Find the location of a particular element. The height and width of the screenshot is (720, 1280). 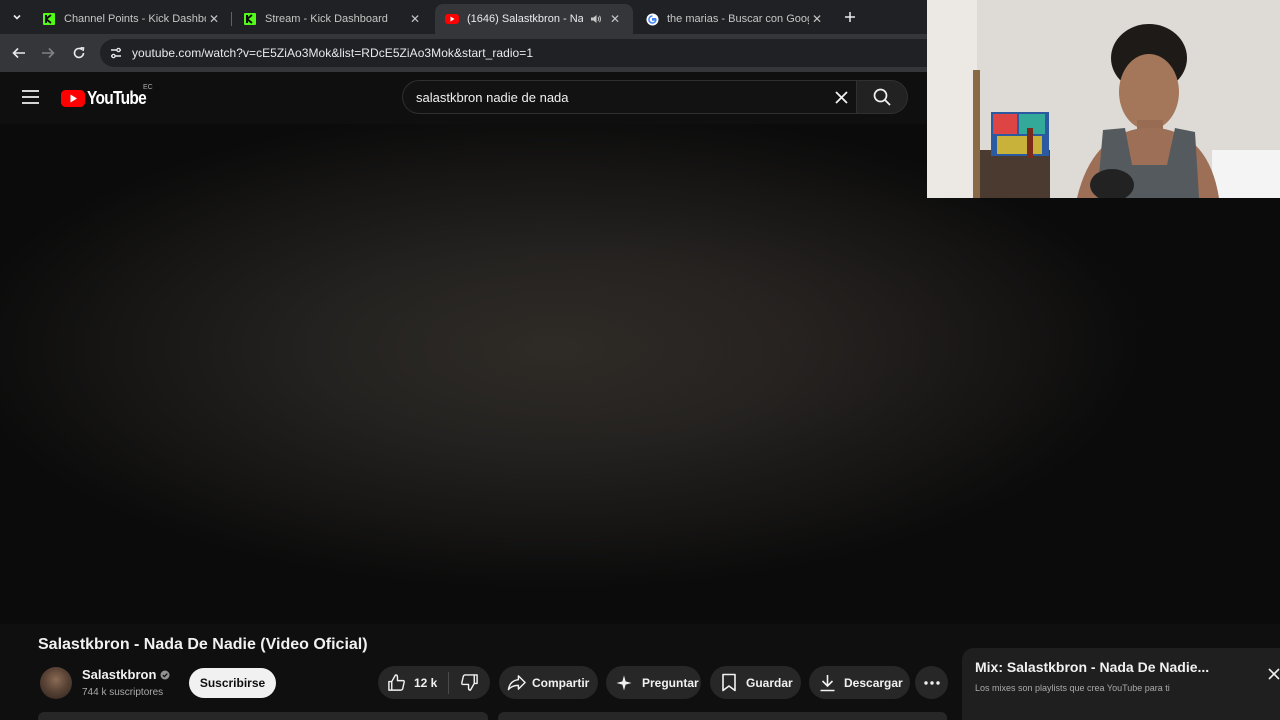

more-actions-button is located at coordinates (931, 682).